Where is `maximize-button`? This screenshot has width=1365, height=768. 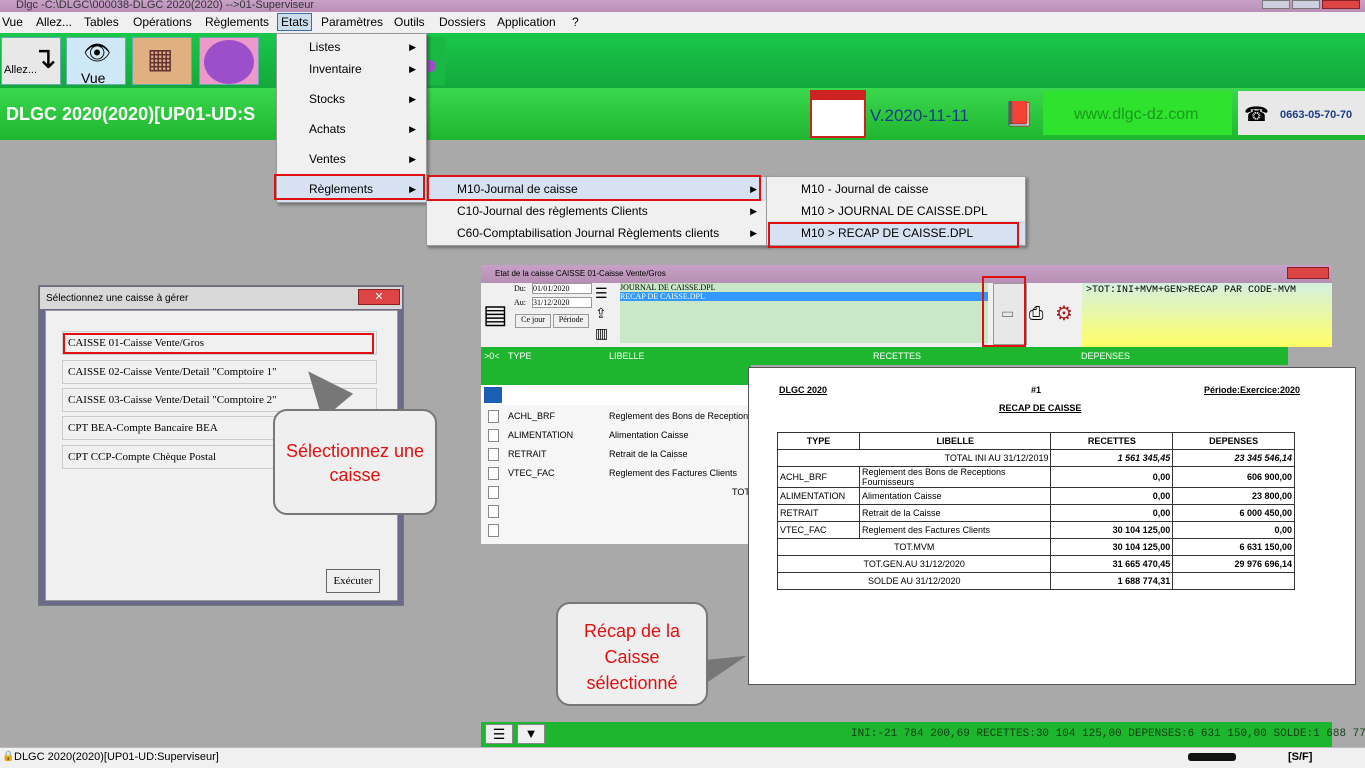
maximize-button is located at coordinates (1306, 4).